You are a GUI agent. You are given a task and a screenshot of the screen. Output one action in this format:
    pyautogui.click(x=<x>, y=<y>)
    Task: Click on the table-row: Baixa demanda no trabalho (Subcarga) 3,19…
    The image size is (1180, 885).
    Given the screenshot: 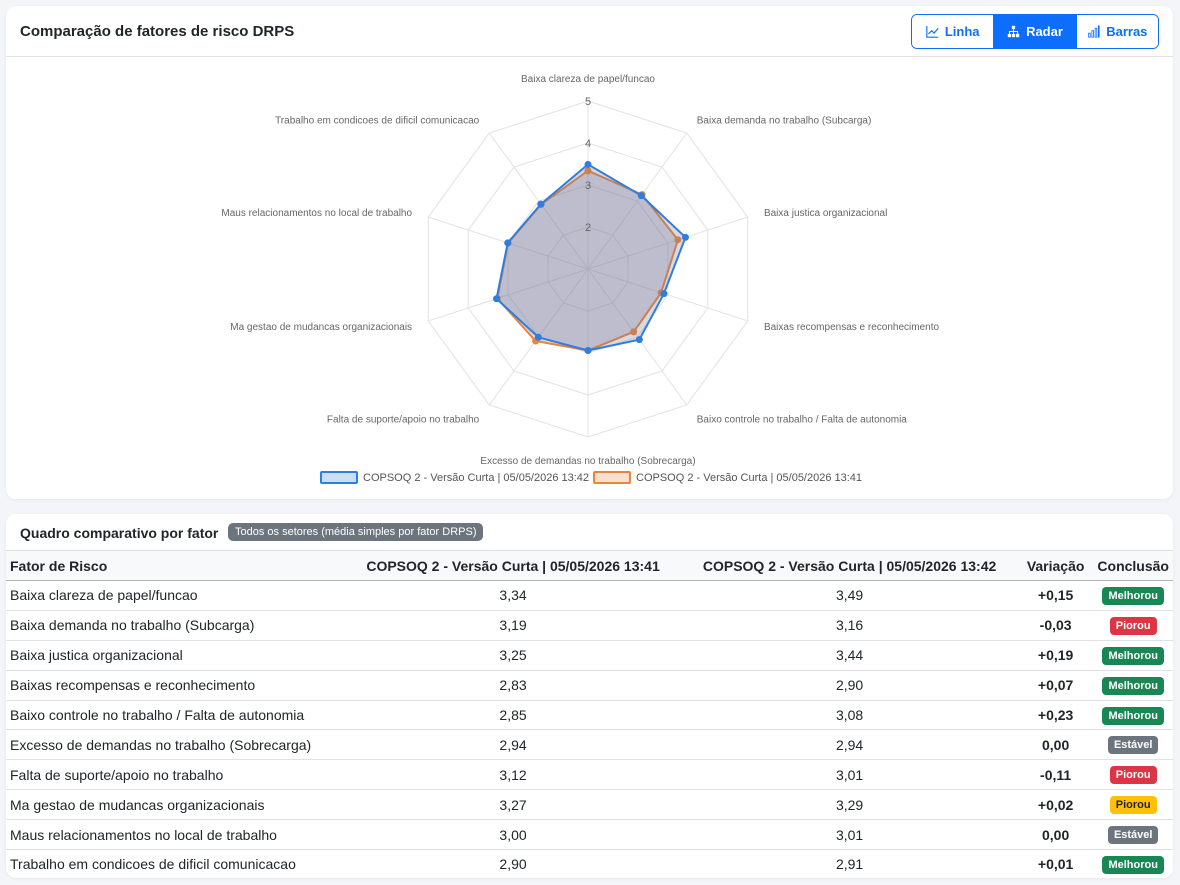 What is the action you would take?
    pyautogui.click(x=589, y=625)
    